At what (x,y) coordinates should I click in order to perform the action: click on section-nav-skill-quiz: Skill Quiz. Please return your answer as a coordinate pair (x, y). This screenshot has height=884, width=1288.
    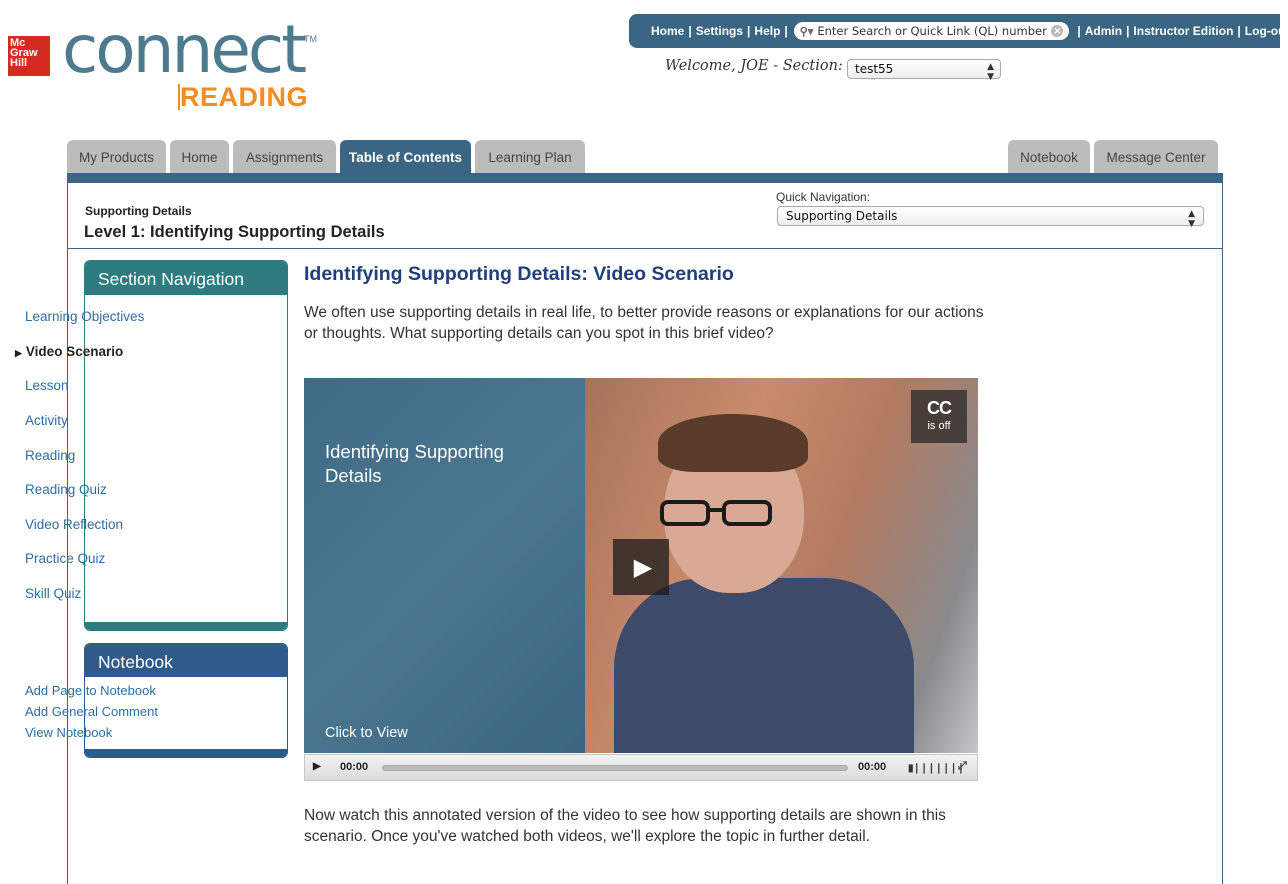
    Looking at the image, I should click on (53, 593).